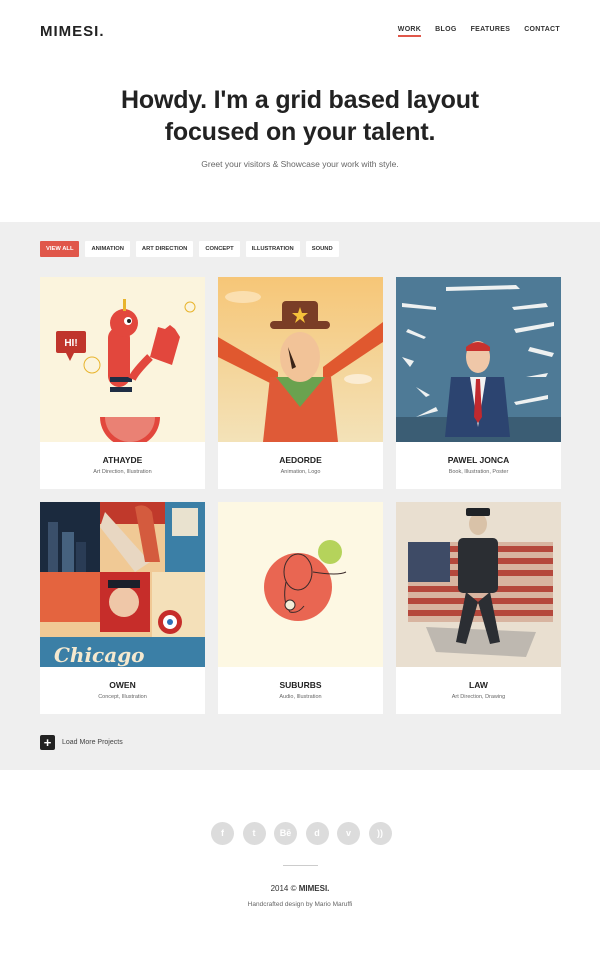 Image resolution: width=600 pixels, height=962 pixels. I want to click on project-card-pawel-jonca: PAWEL JONCA Book, Illustration, Poster, so click(478, 383).